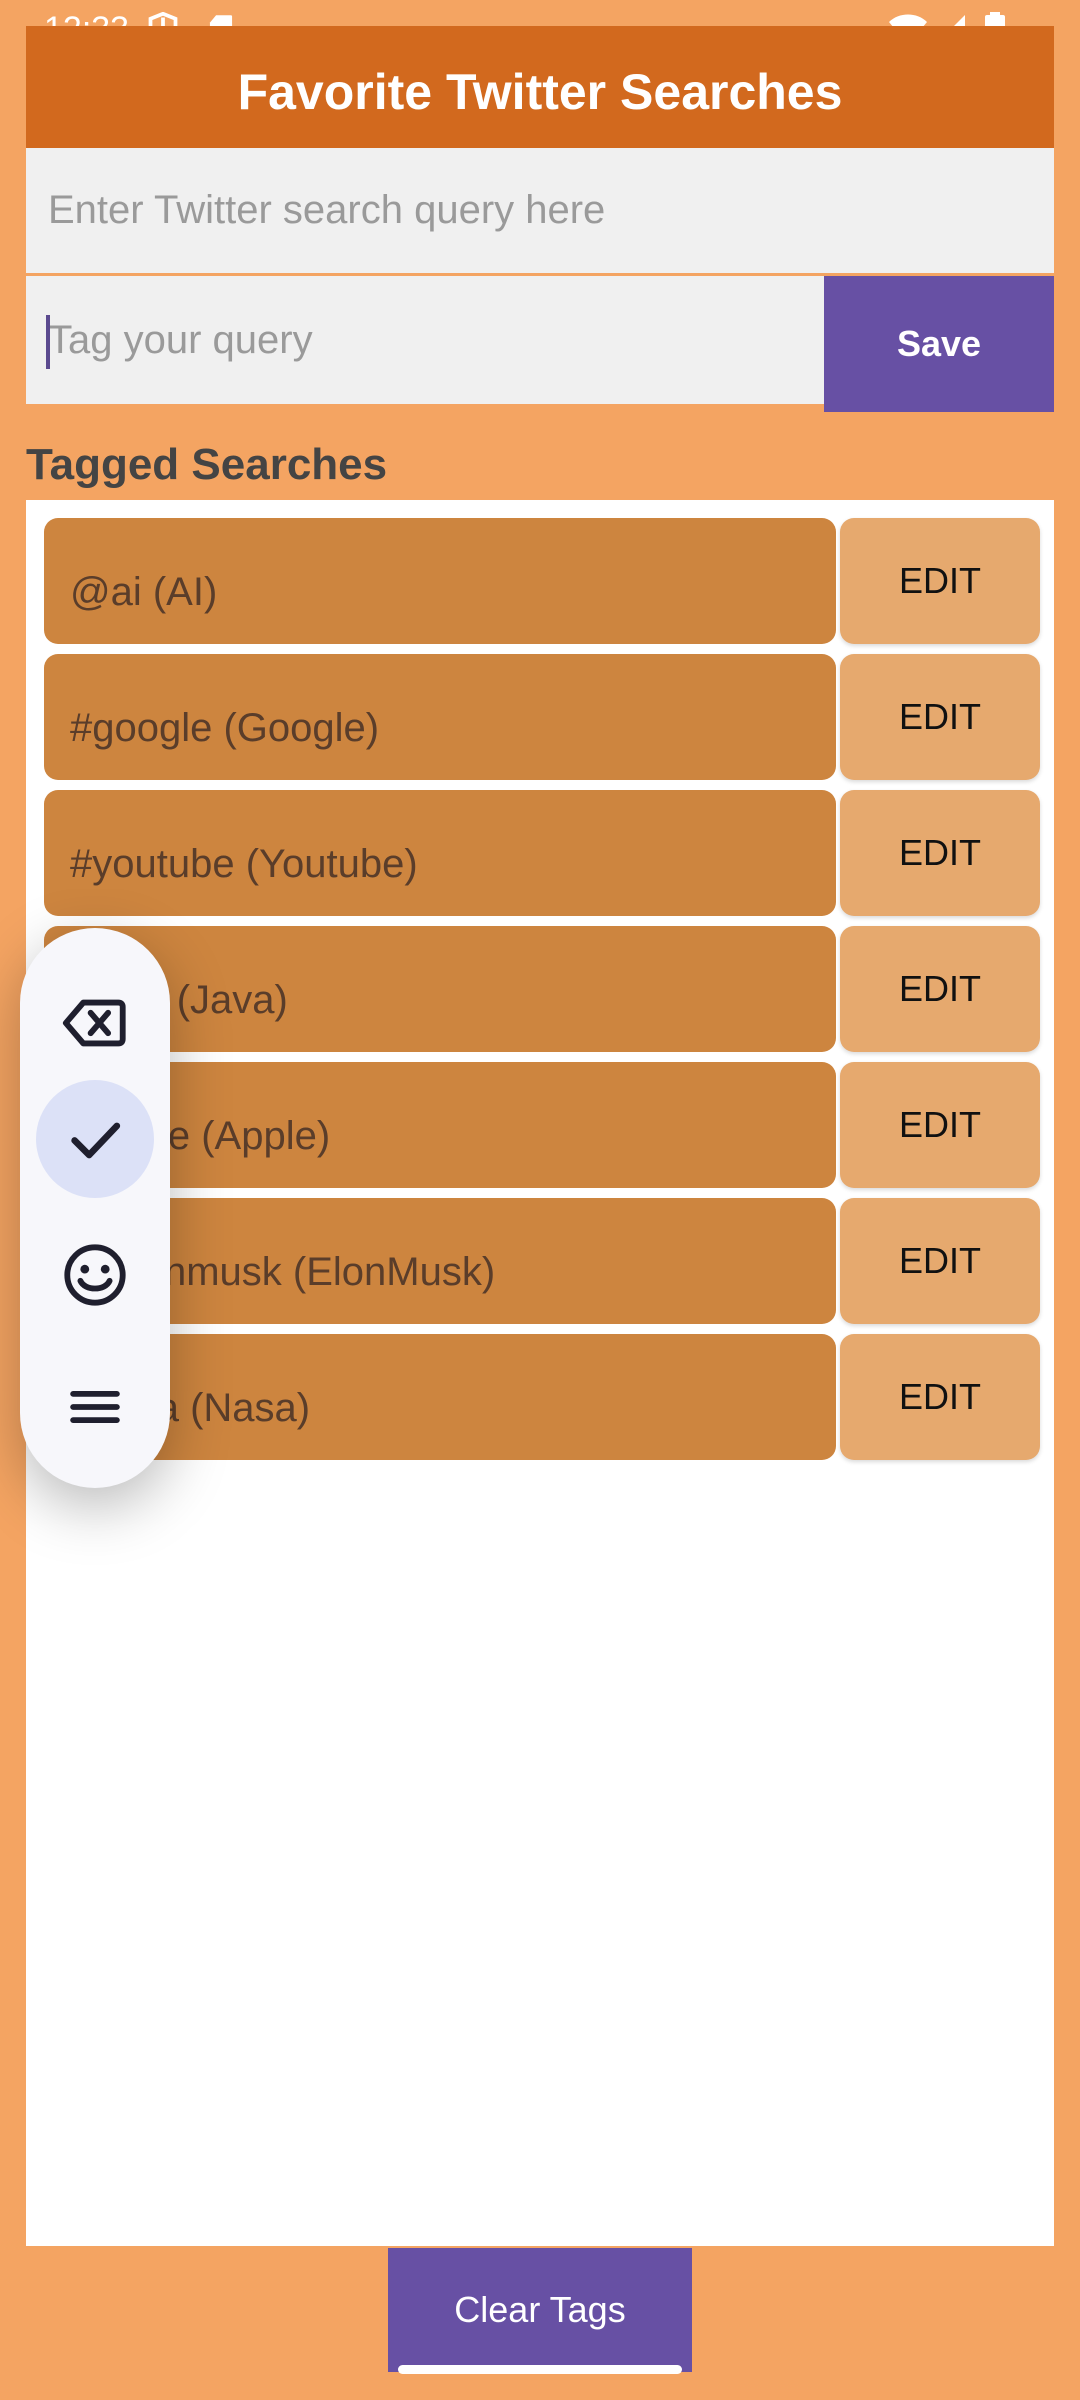 The image size is (1080, 2400). Describe the element at coordinates (544, 989) in the screenshot. I see `list-item: #java (Java) EDIT` at that location.